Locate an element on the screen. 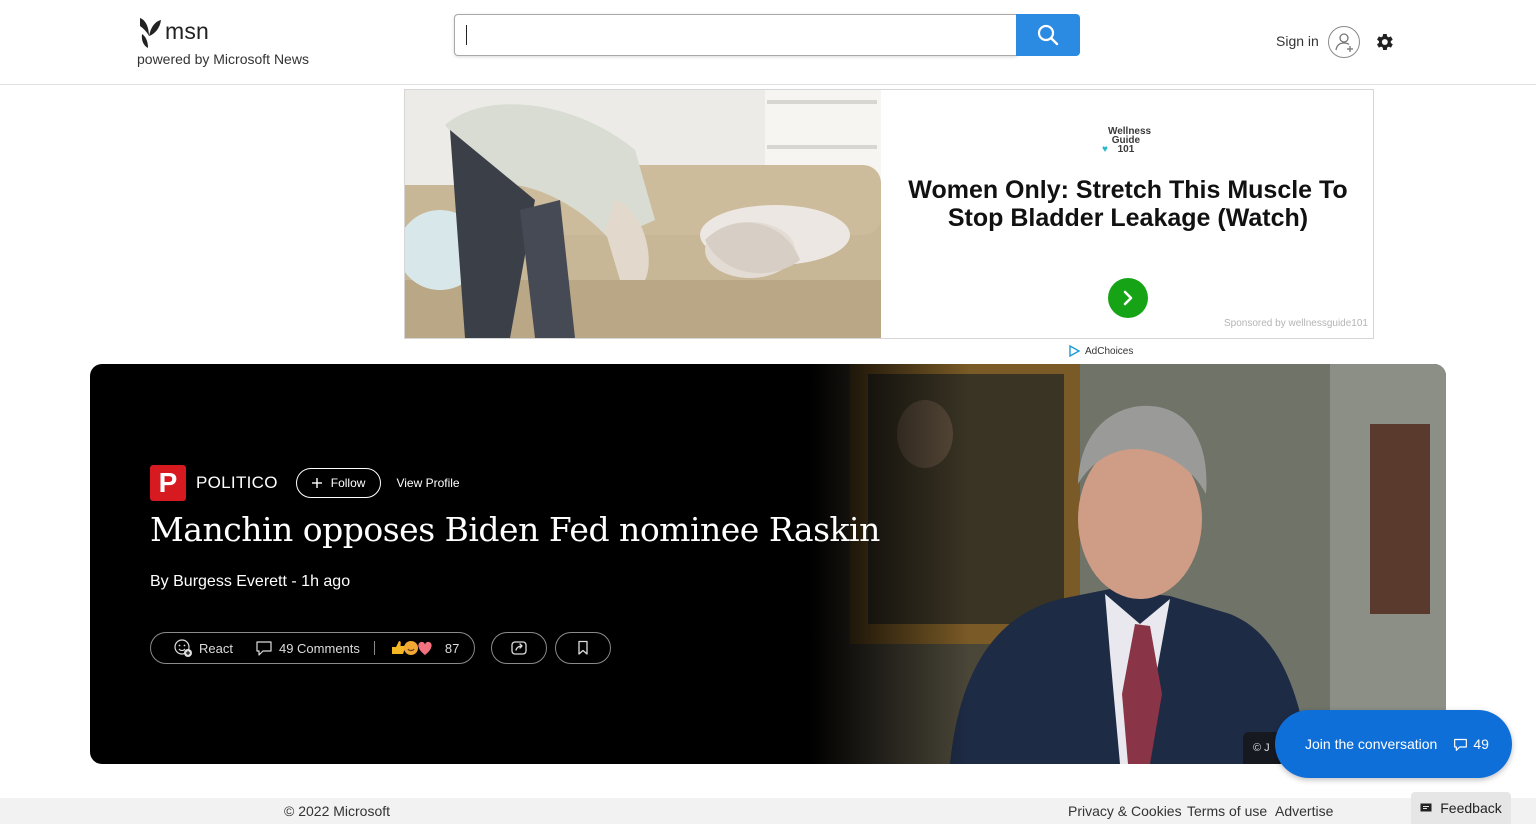 The width and height of the screenshot is (1536, 824). share-icon is located at coordinates (519, 648).